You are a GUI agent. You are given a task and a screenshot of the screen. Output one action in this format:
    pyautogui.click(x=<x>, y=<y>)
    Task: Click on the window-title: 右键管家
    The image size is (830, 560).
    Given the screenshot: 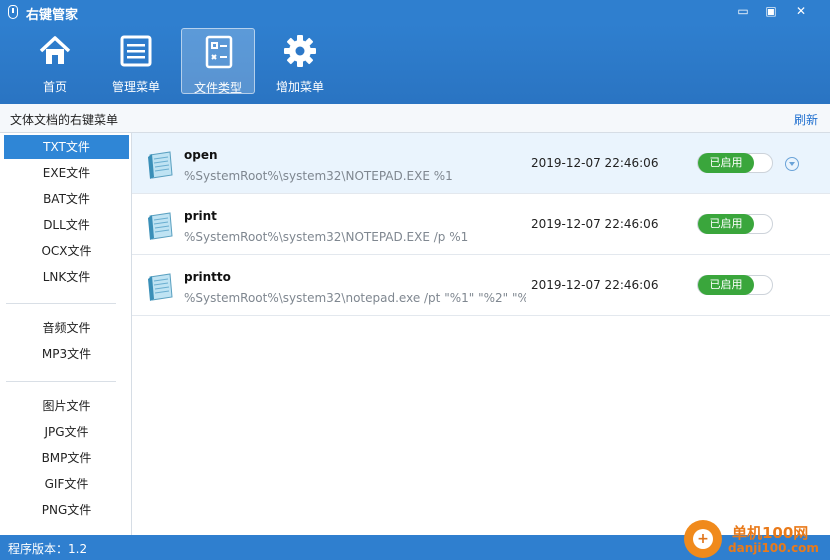 What is the action you would take?
    pyautogui.click(x=52, y=15)
    